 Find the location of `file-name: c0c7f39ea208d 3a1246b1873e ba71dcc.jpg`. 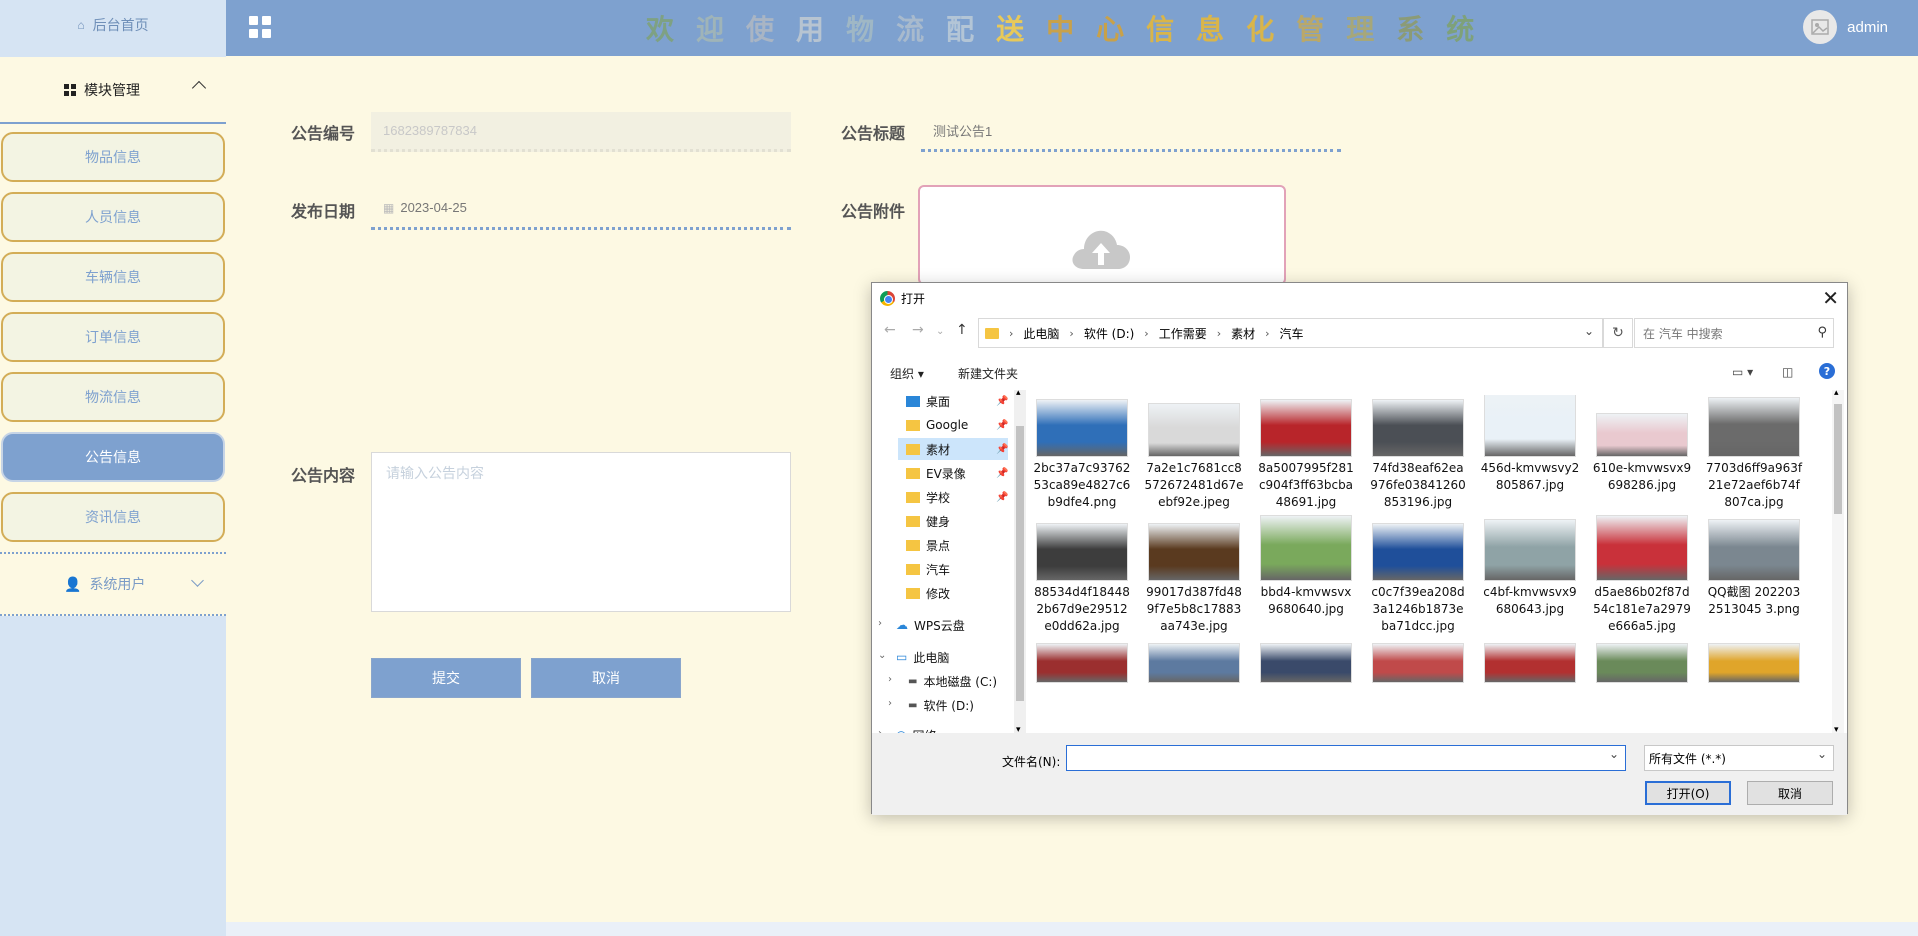

file-name: c0c7f39ea208d 3a1246b1873e ba71dcc.jpg is located at coordinates (1418, 609).